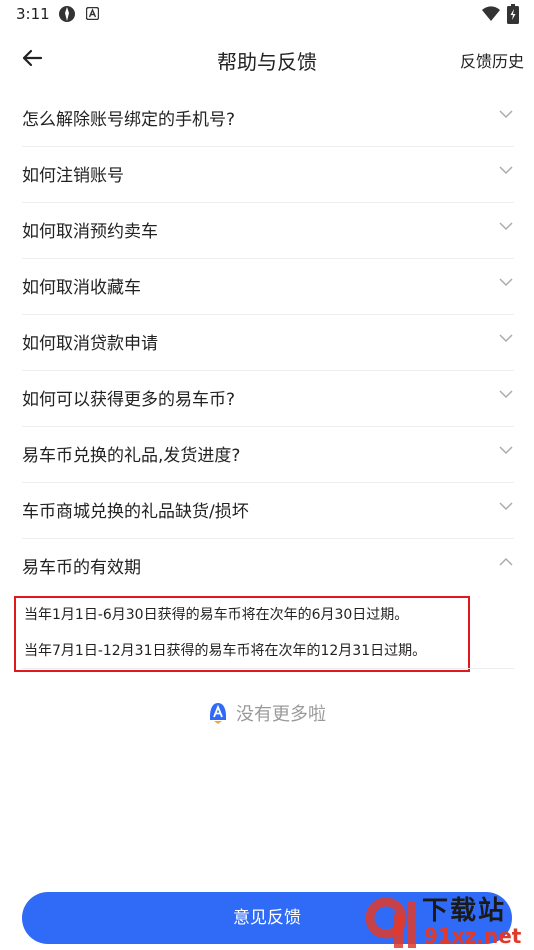 The image size is (534, 950). Describe the element at coordinates (492, 60) in the screenshot. I see `feedback-history-link: 反馈历史` at that location.